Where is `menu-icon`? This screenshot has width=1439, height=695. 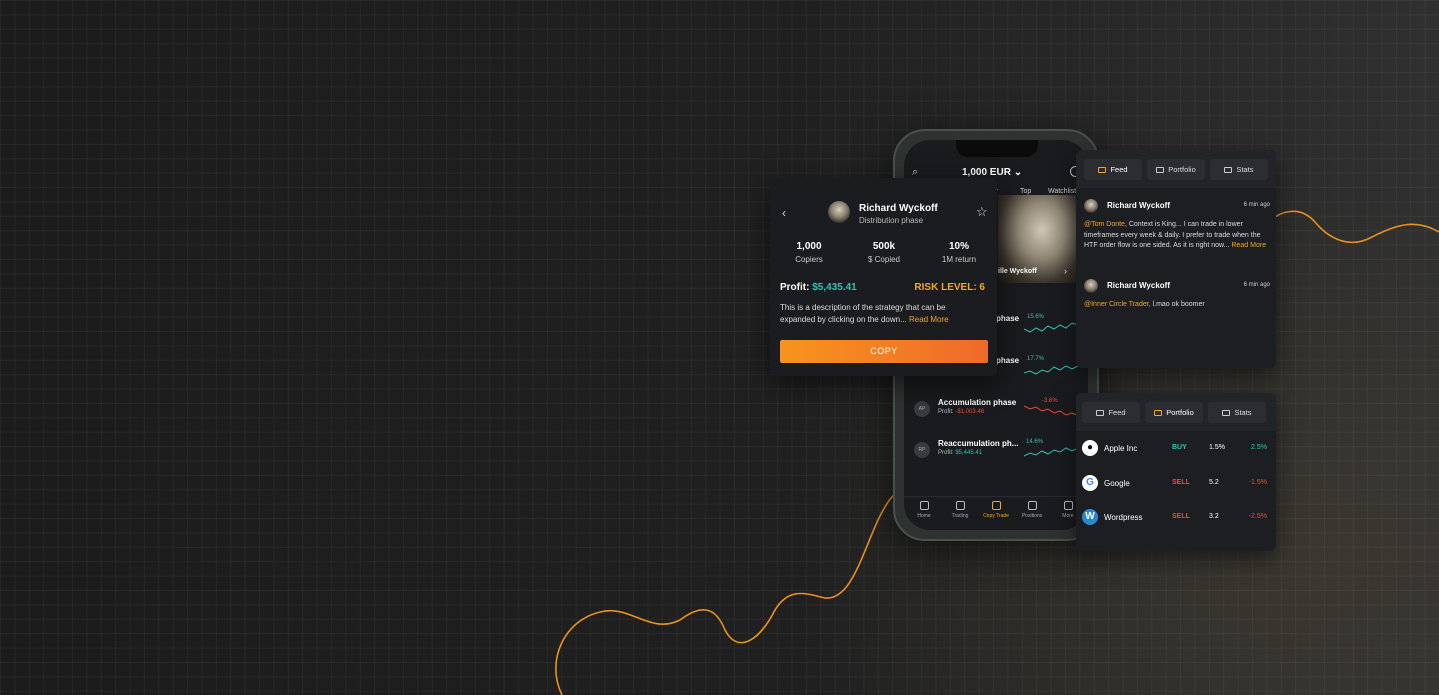
menu-icon is located at coordinates (1068, 505).